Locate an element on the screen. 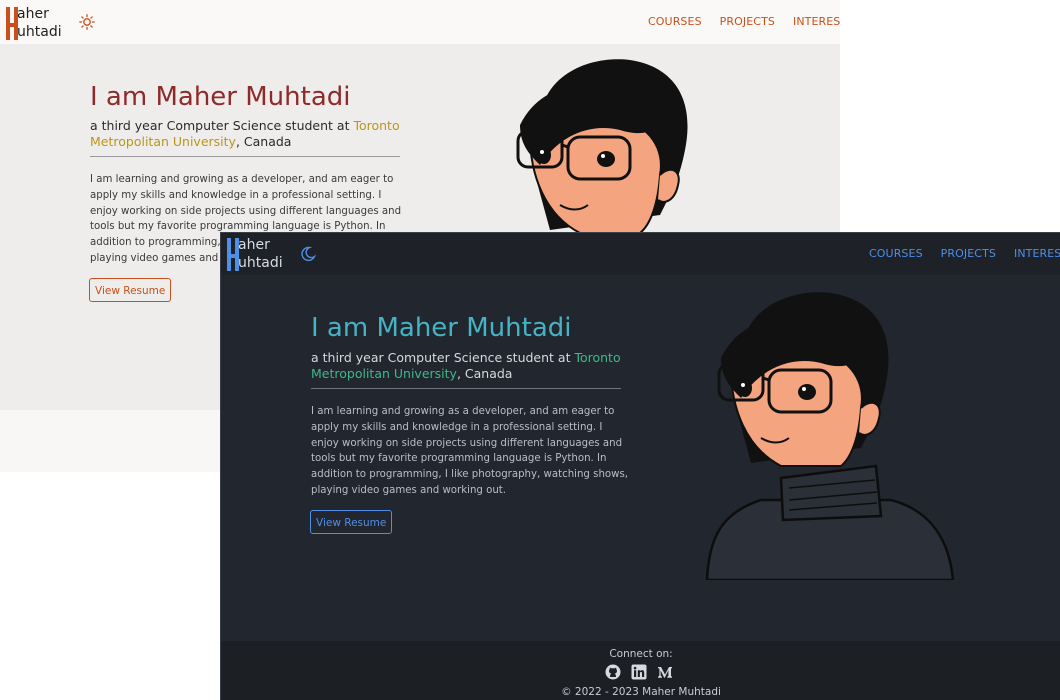 This screenshot has height=700, width=1060. linkedin-icon is located at coordinates (639, 672).